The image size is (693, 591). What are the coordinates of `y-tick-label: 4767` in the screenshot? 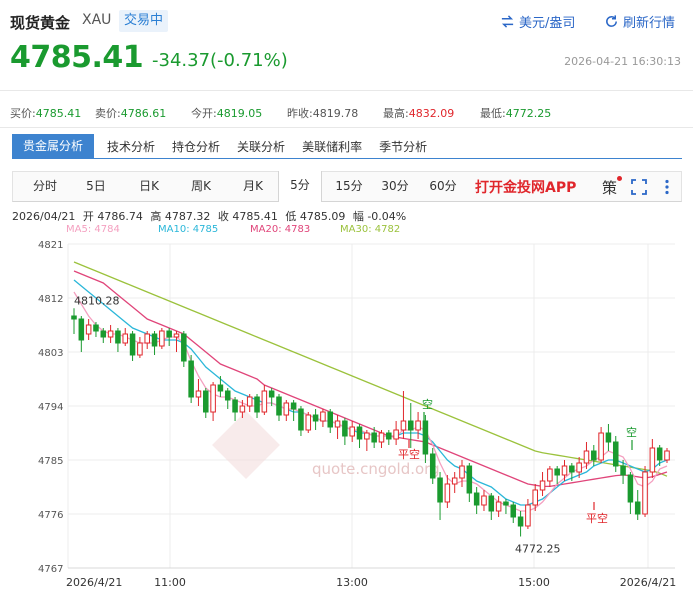 It's located at (50, 569).